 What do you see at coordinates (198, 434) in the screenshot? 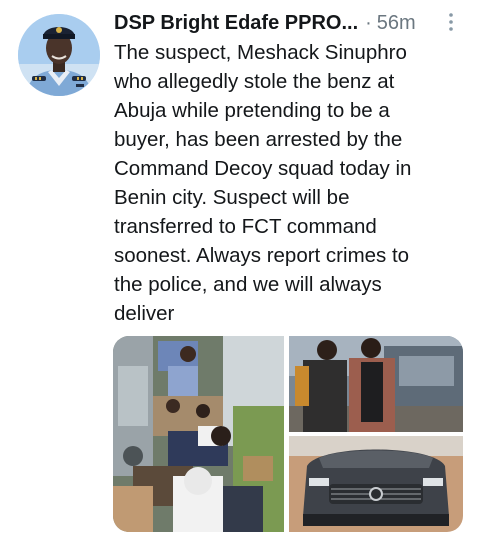
I see `crowd-at-scene-photo` at bounding box center [198, 434].